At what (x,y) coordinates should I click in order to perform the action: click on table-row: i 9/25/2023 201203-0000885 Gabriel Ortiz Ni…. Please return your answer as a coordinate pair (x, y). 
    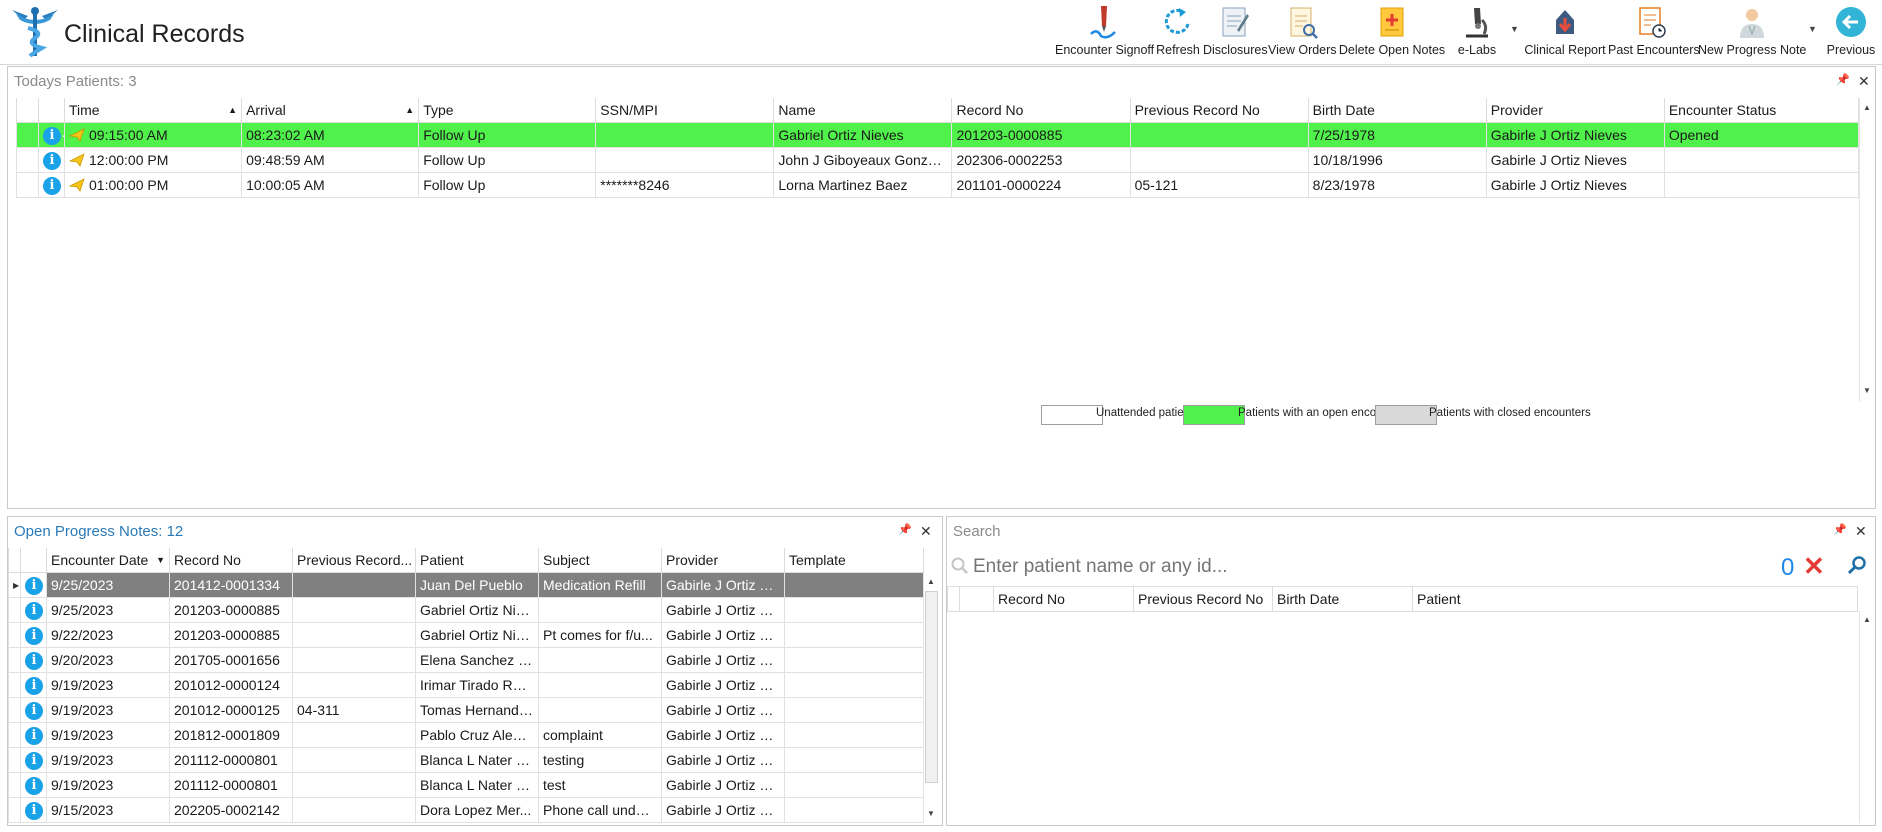
    Looking at the image, I should click on (466, 610).